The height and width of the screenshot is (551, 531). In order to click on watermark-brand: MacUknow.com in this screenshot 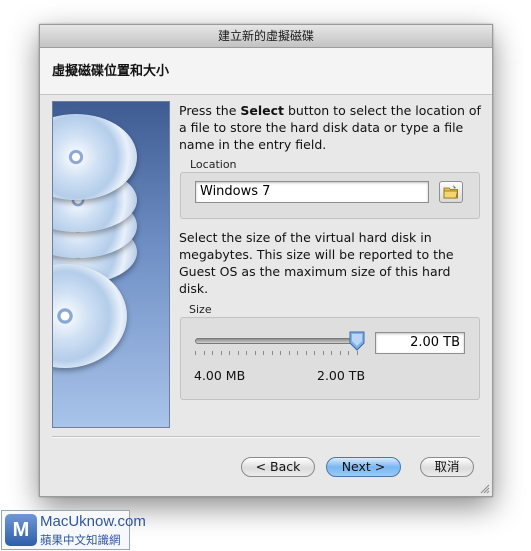, I will do `click(93, 521)`.